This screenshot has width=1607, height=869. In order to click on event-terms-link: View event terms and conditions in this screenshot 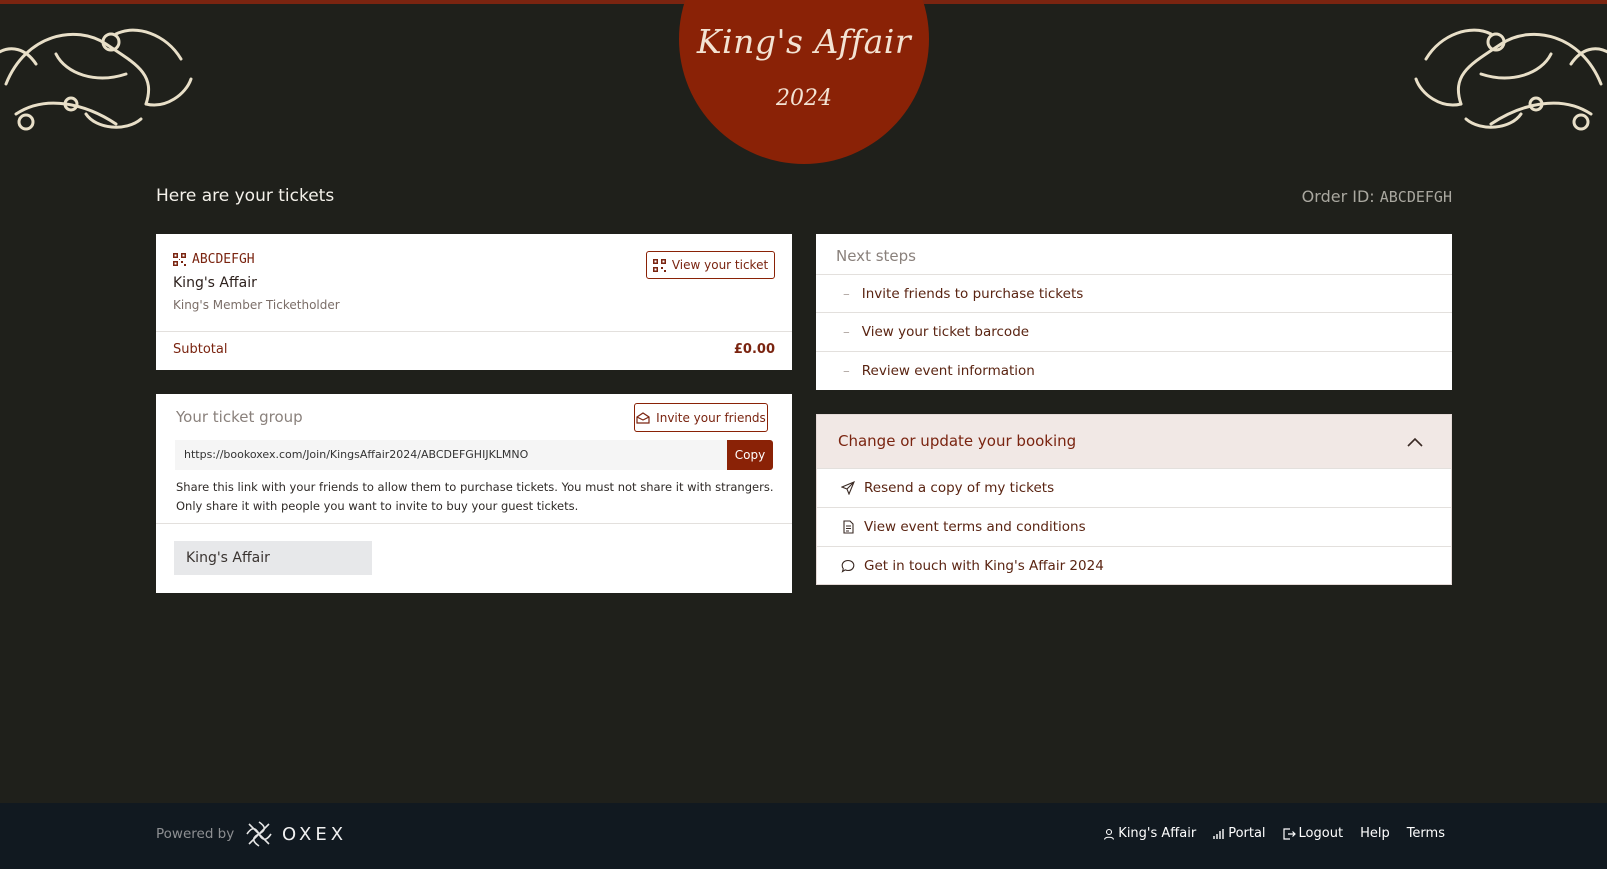, I will do `click(1134, 526)`.